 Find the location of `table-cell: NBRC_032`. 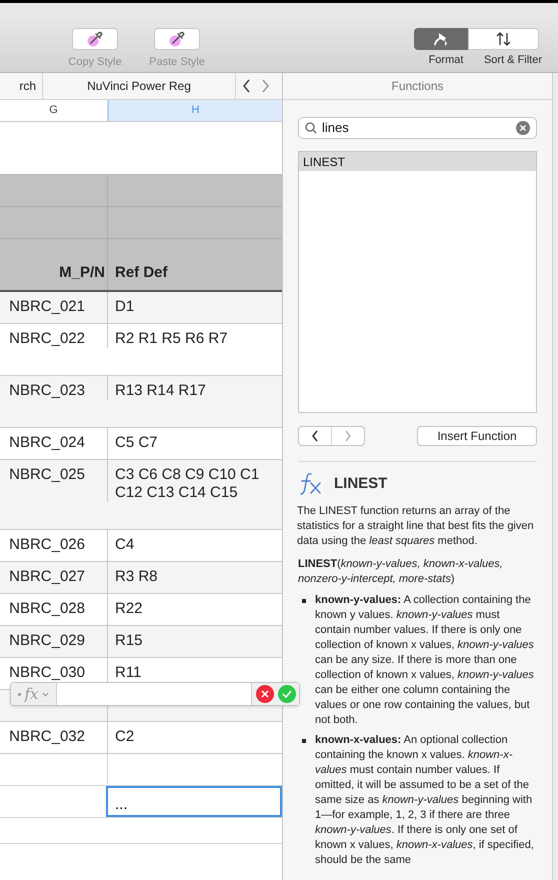

table-cell: NBRC_032 is located at coordinates (47, 737).